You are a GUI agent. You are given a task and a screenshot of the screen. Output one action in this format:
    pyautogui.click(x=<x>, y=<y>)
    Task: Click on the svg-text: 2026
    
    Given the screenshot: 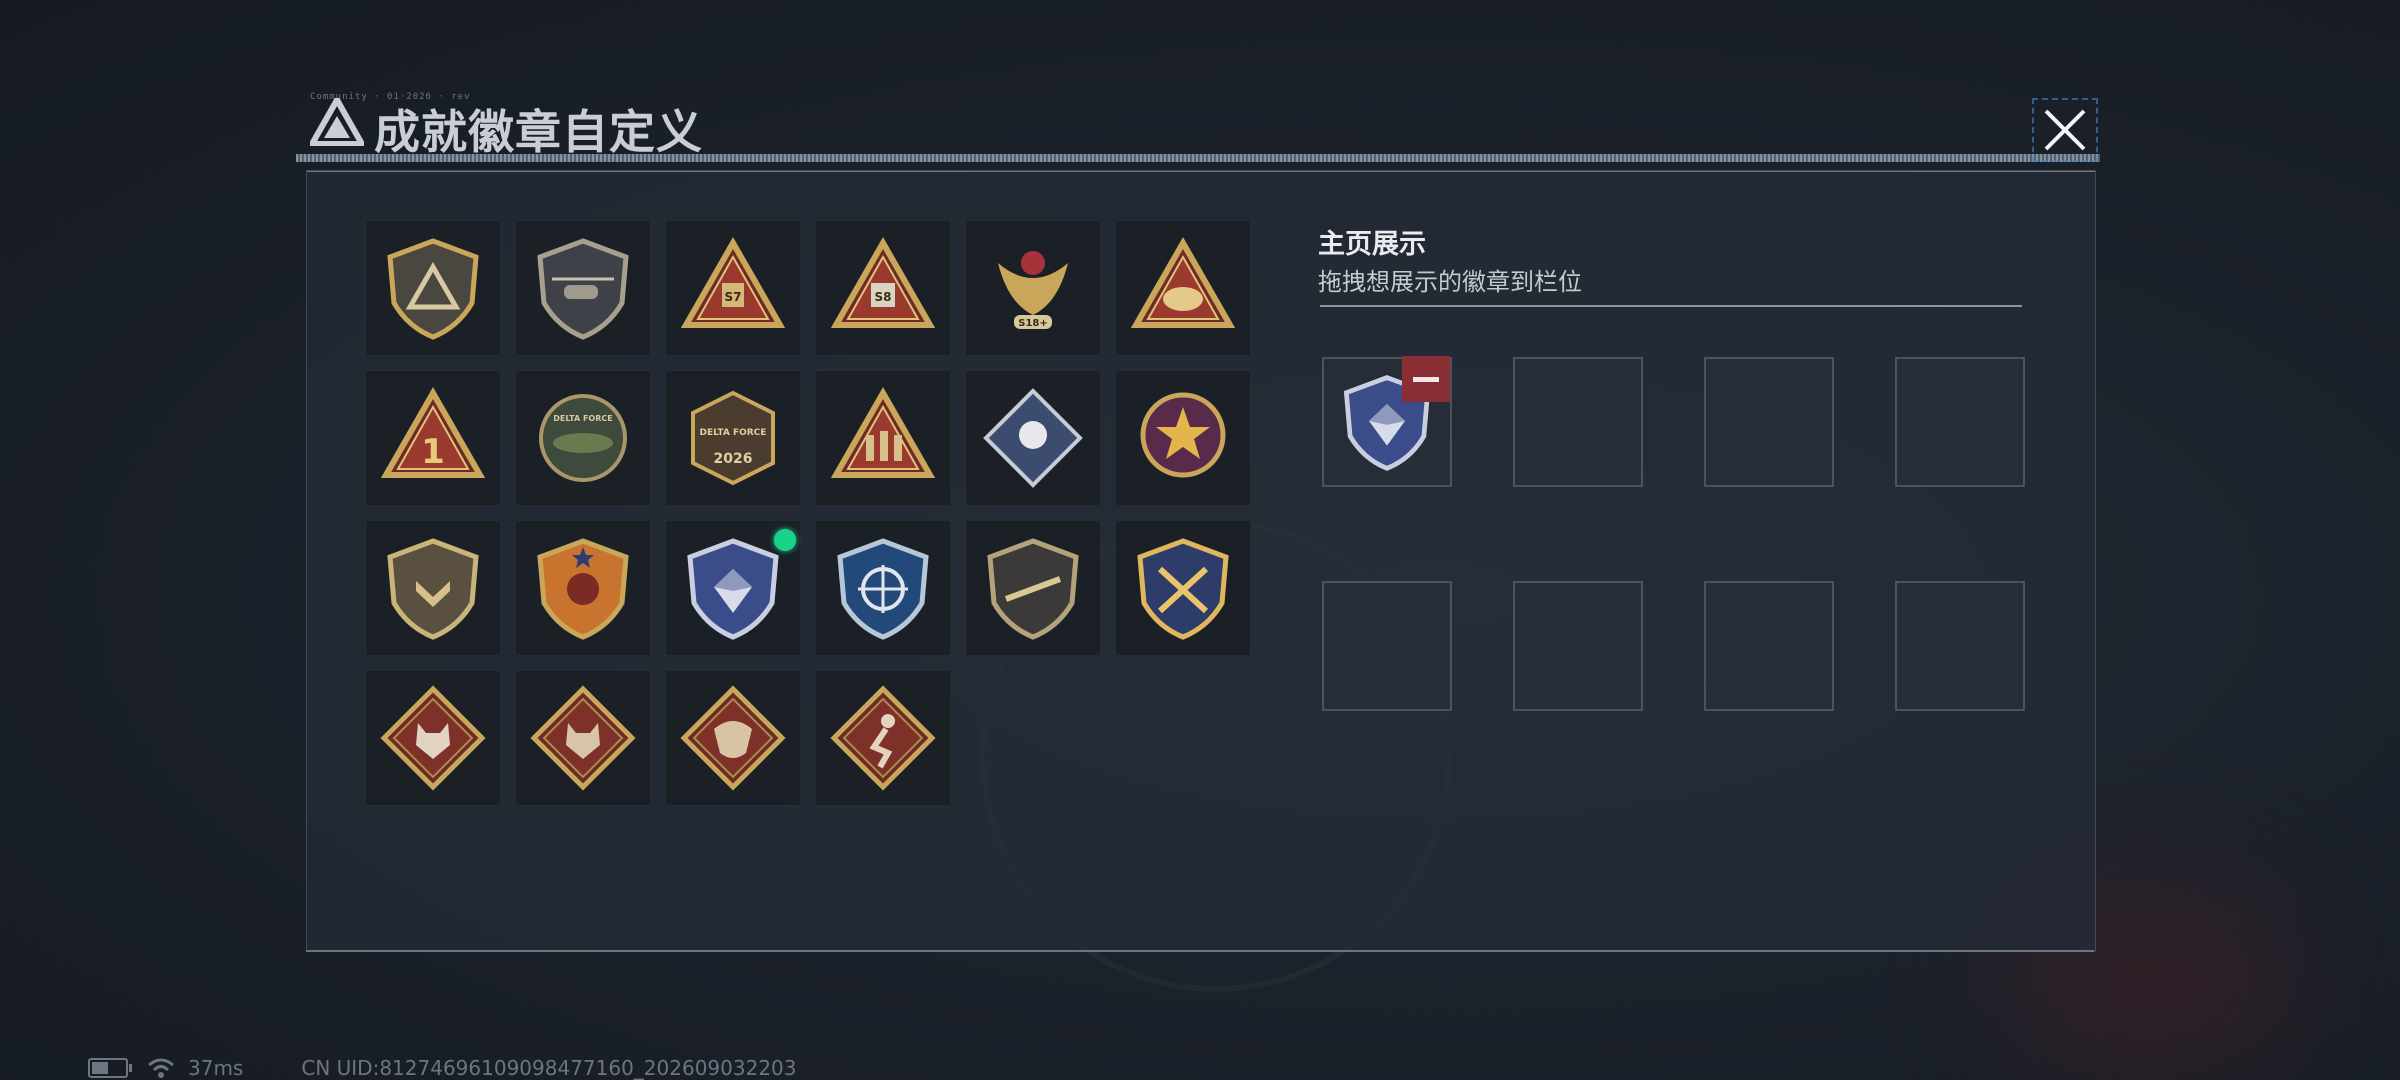 What is the action you would take?
    pyautogui.click(x=733, y=459)
    